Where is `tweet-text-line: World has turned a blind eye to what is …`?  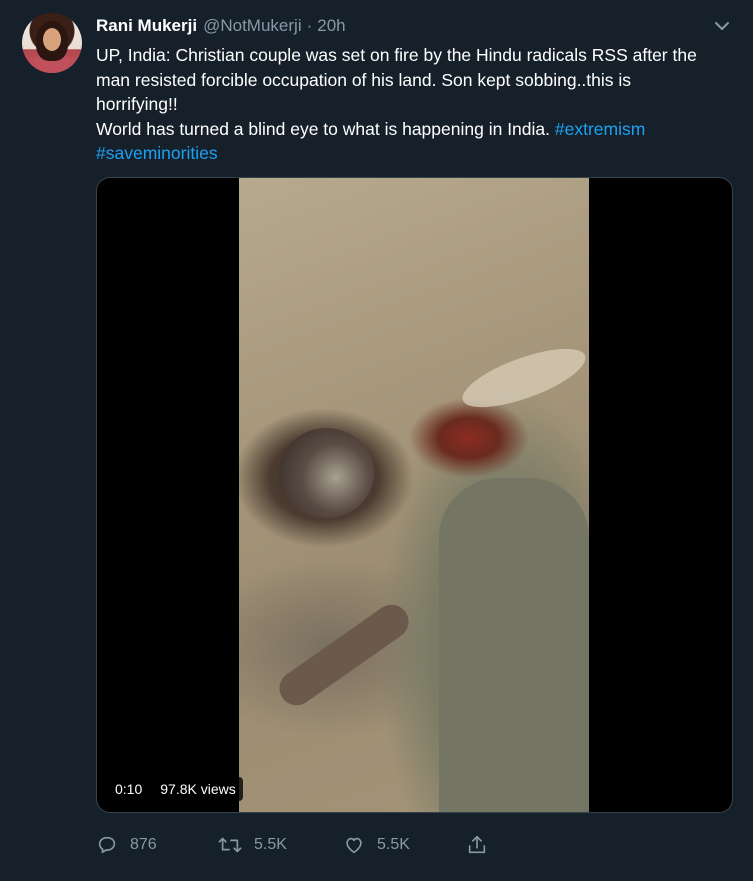
tweet-text-line: World has turned a blind eye to what is … is located at coordinates (416, 129).